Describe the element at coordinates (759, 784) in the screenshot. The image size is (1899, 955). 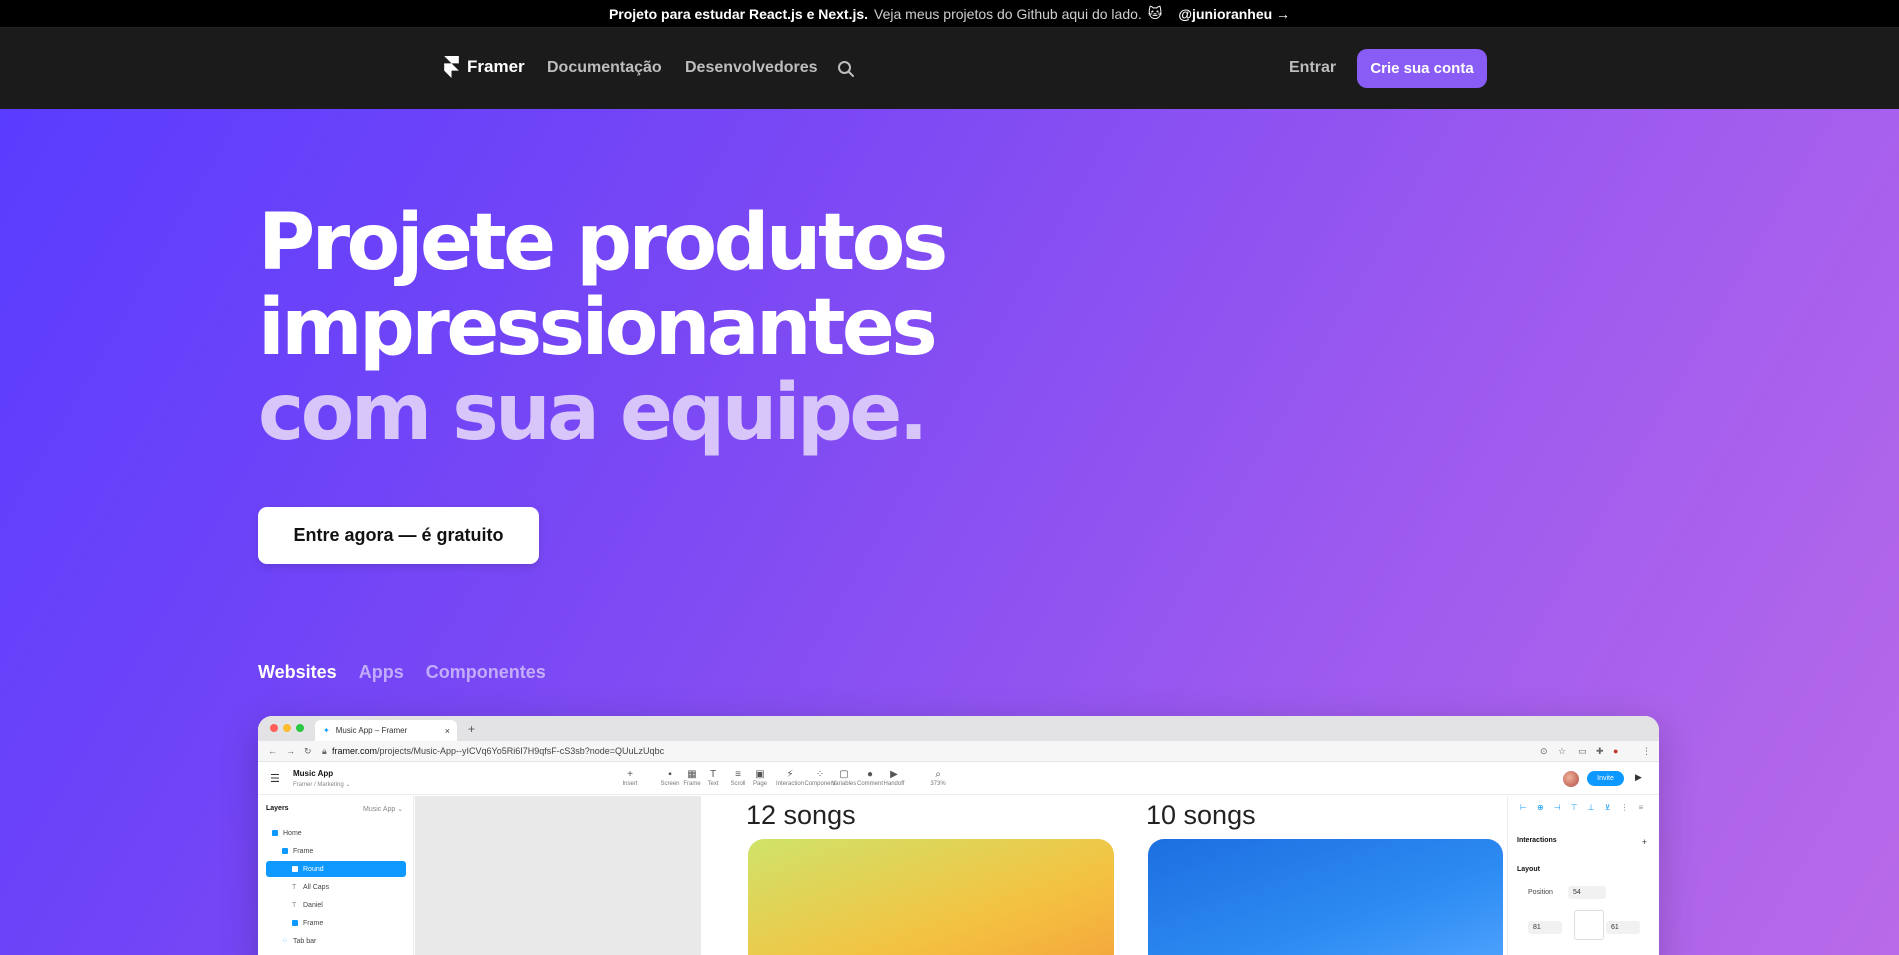
I see `tool-label: Page` at that location.